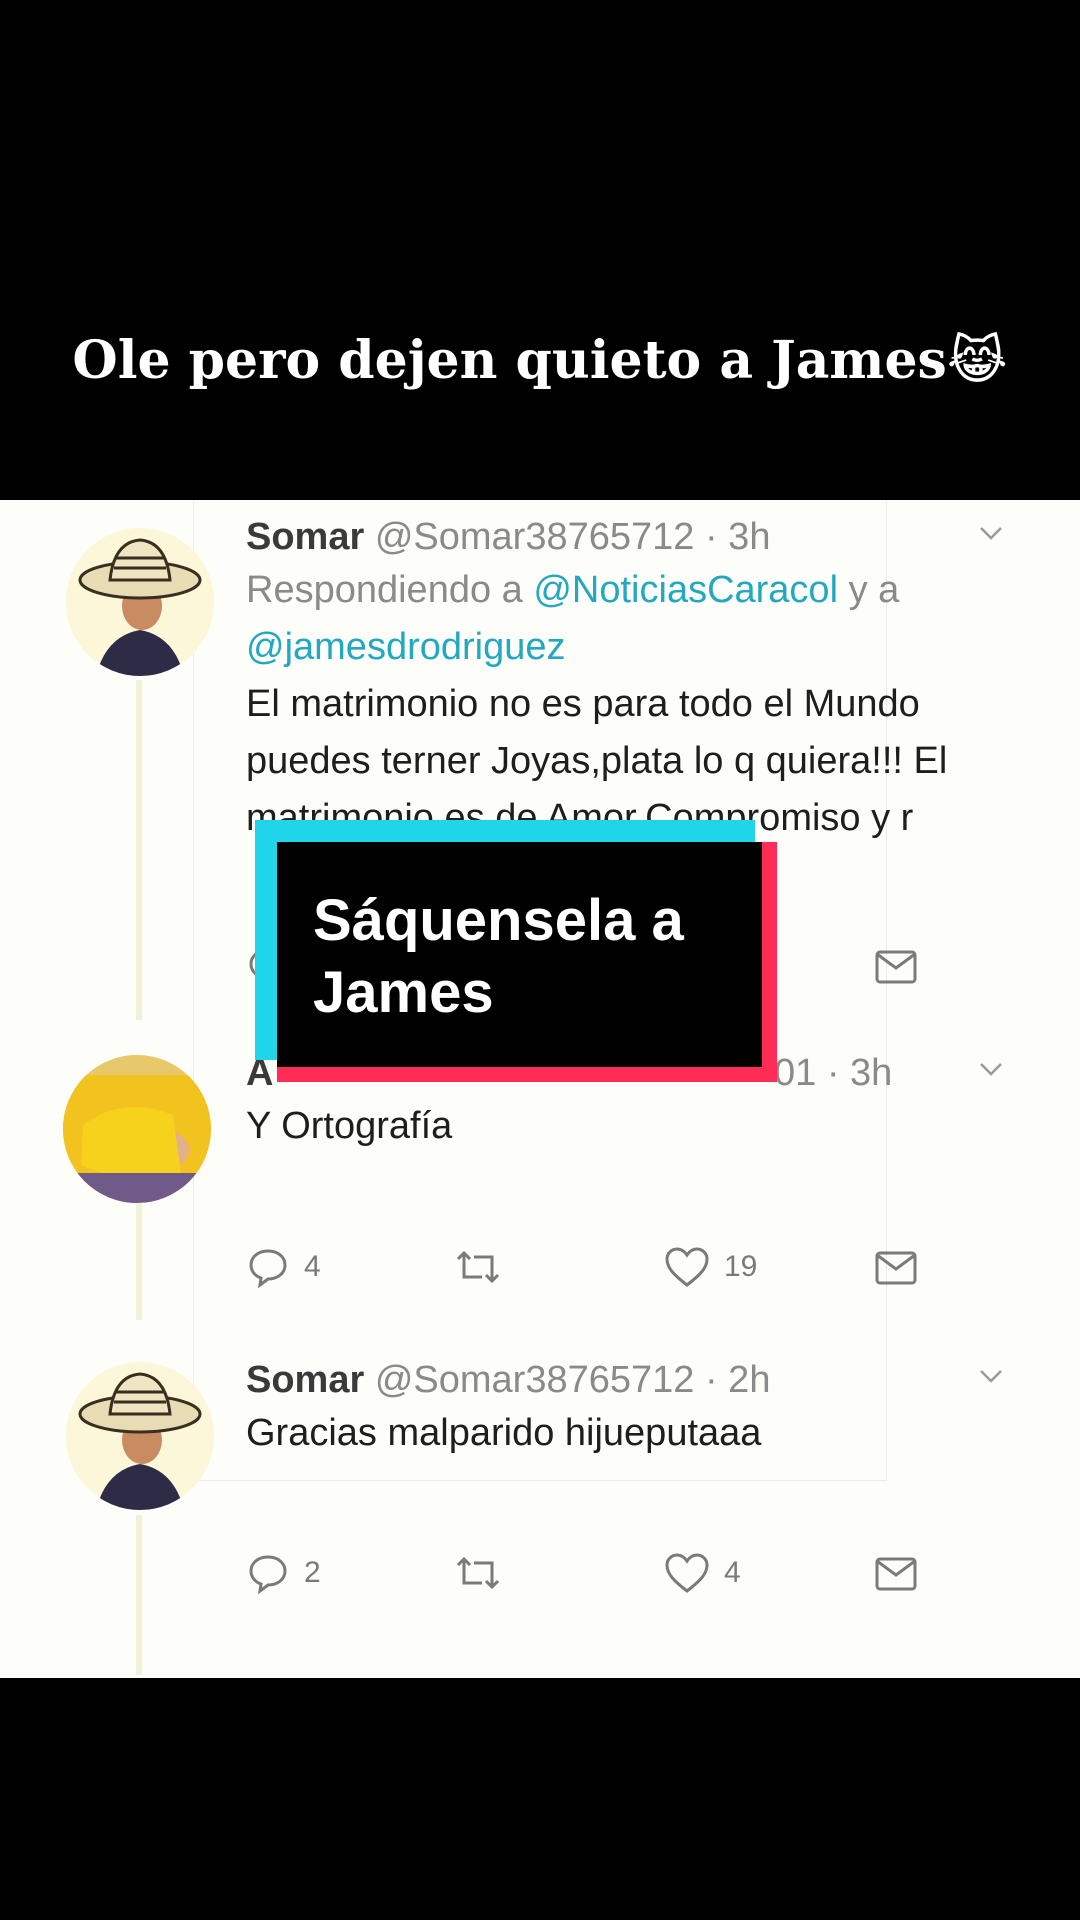 The height and width of the screenshot is (1920, 1080). I want to click on like-button: 19, so click(710, 1267).